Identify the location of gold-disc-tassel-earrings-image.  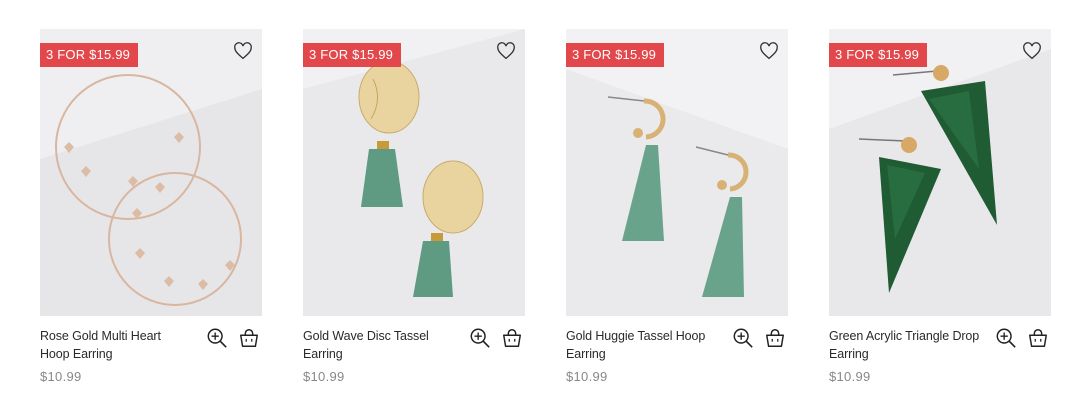
(414, 172).